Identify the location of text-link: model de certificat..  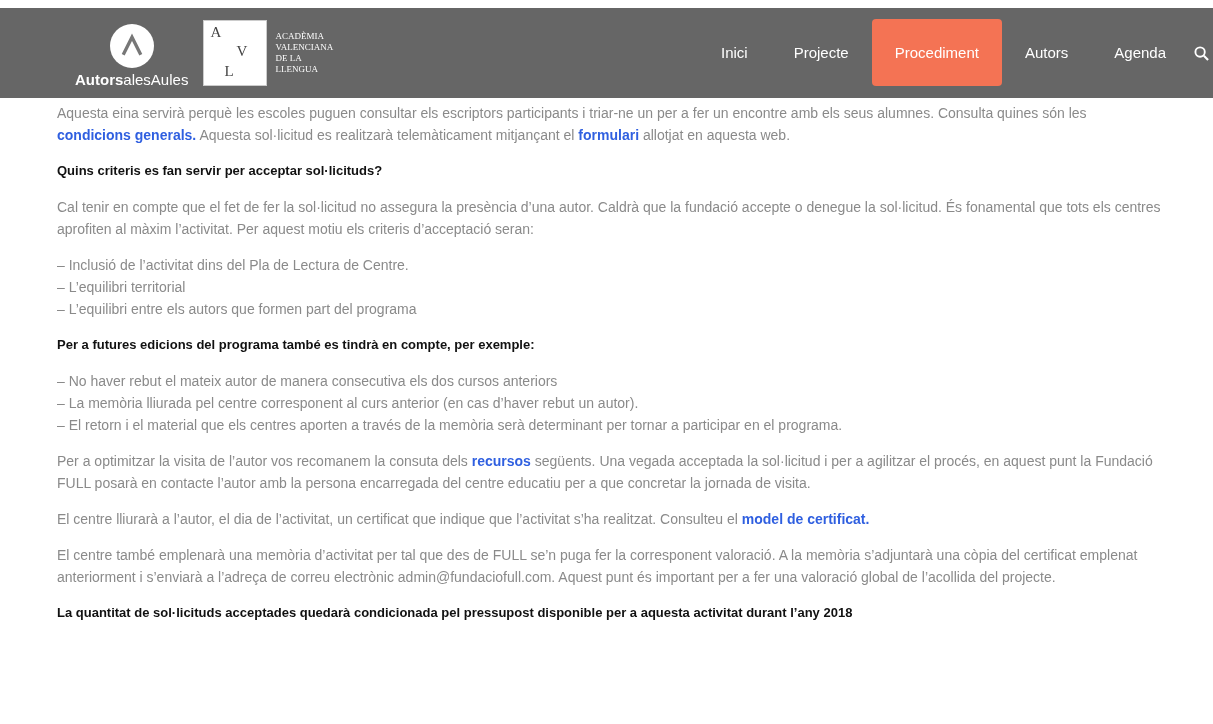
(805, 519).